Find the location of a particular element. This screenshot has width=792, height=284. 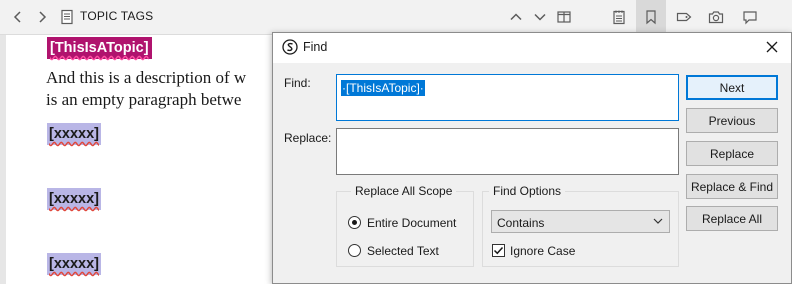

left-gutter is located at coordinates (3, 159).